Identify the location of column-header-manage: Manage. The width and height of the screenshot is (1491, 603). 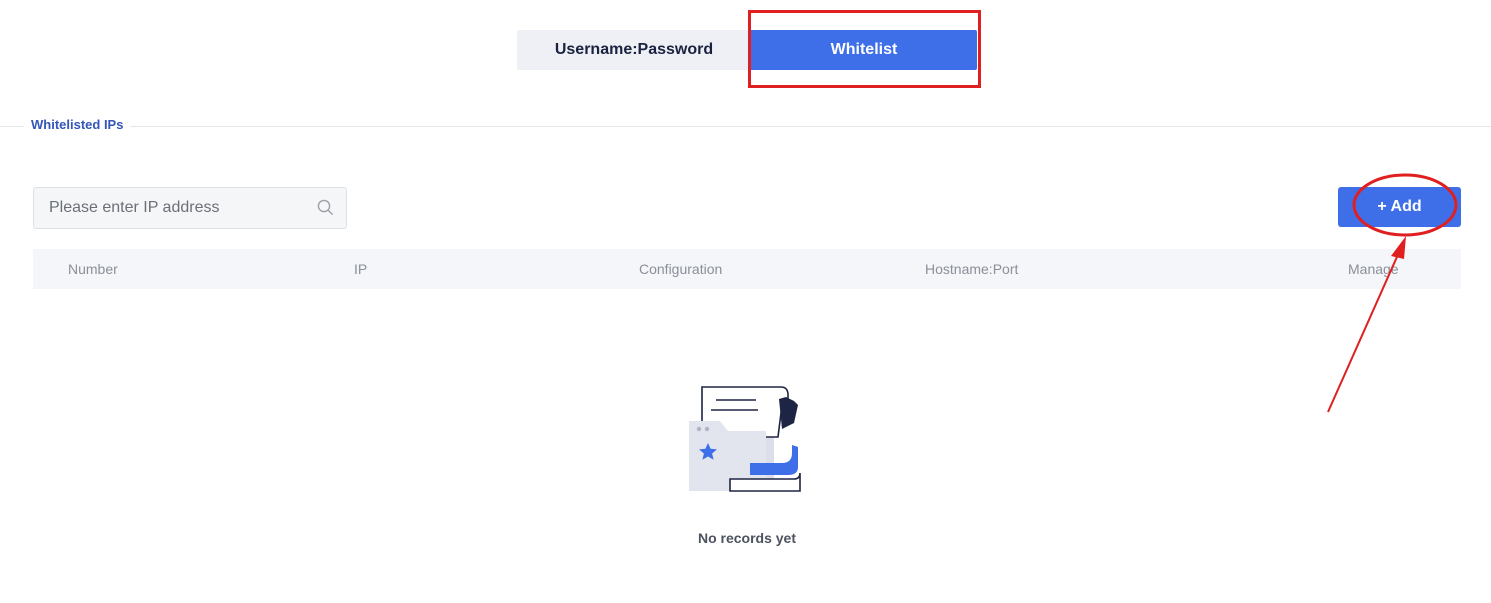
(1373, 269).